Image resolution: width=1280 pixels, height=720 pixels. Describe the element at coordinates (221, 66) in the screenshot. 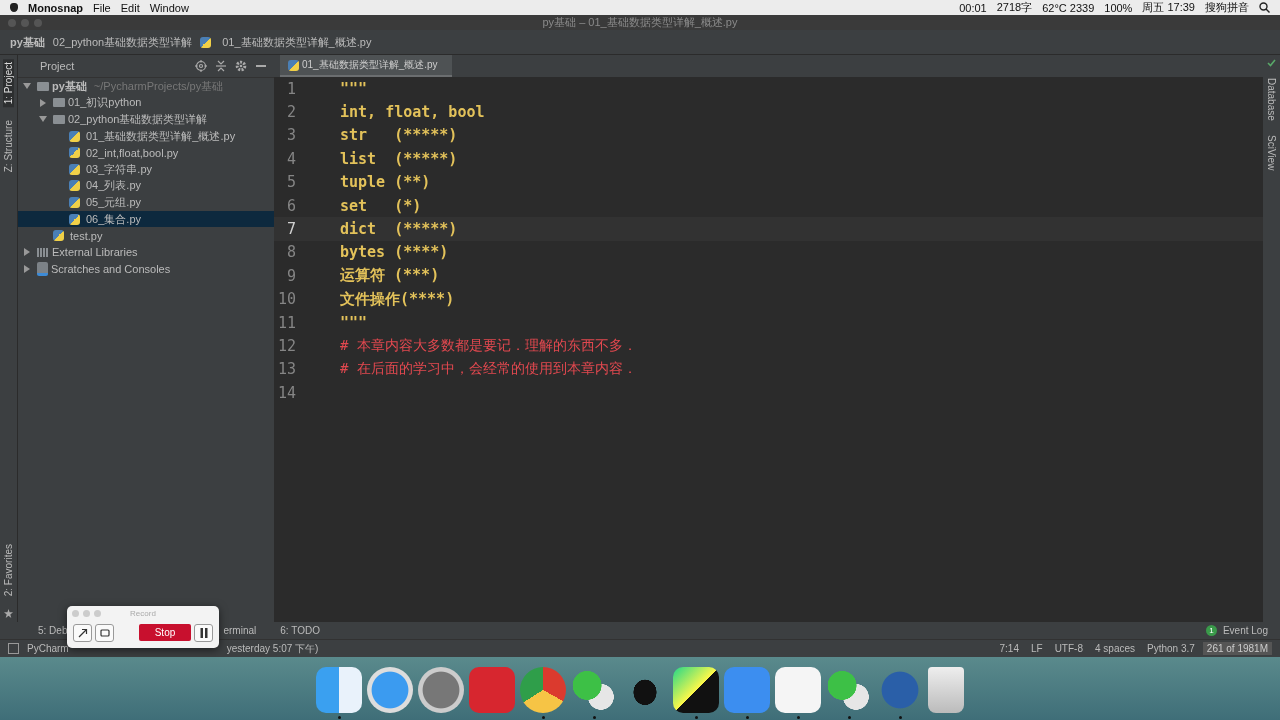

I see `collapse-icon` at that location.